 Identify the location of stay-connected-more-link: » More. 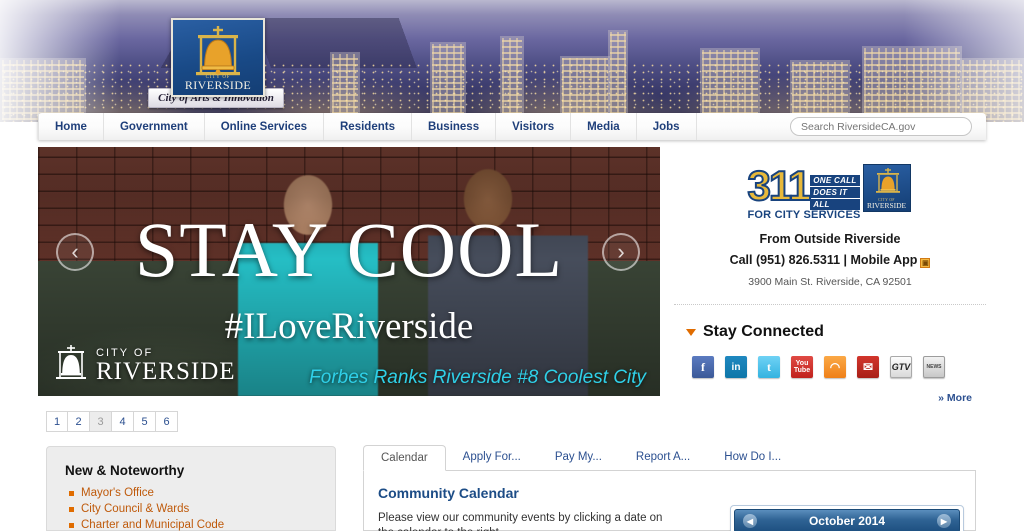
(830, 398).